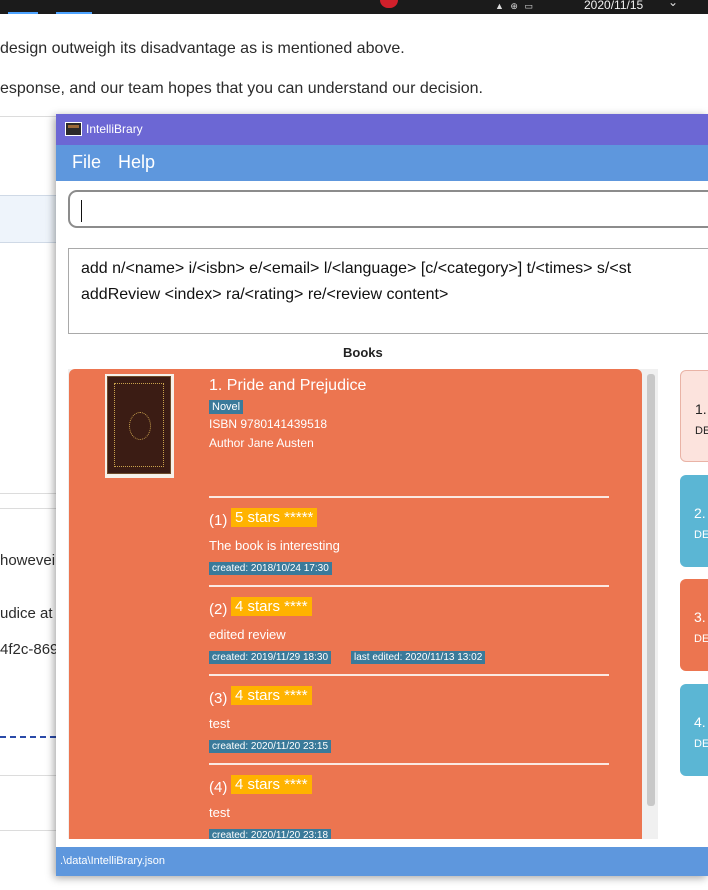 This screenshot has height=890, width=708. Describe the element at coordinates (270, 834) in the screenshot. I see `created-timestamp: created: 2020/11/20 23:18` at that location.